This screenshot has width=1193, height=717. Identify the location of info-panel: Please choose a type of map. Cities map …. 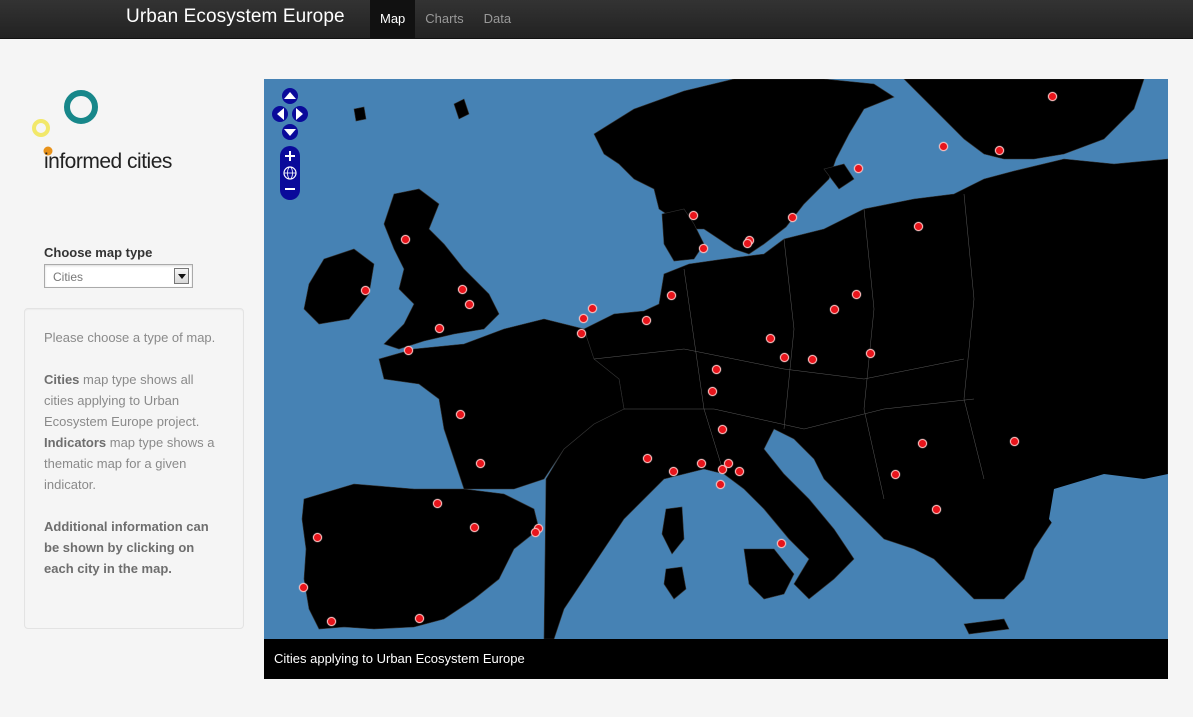
(134, 468).